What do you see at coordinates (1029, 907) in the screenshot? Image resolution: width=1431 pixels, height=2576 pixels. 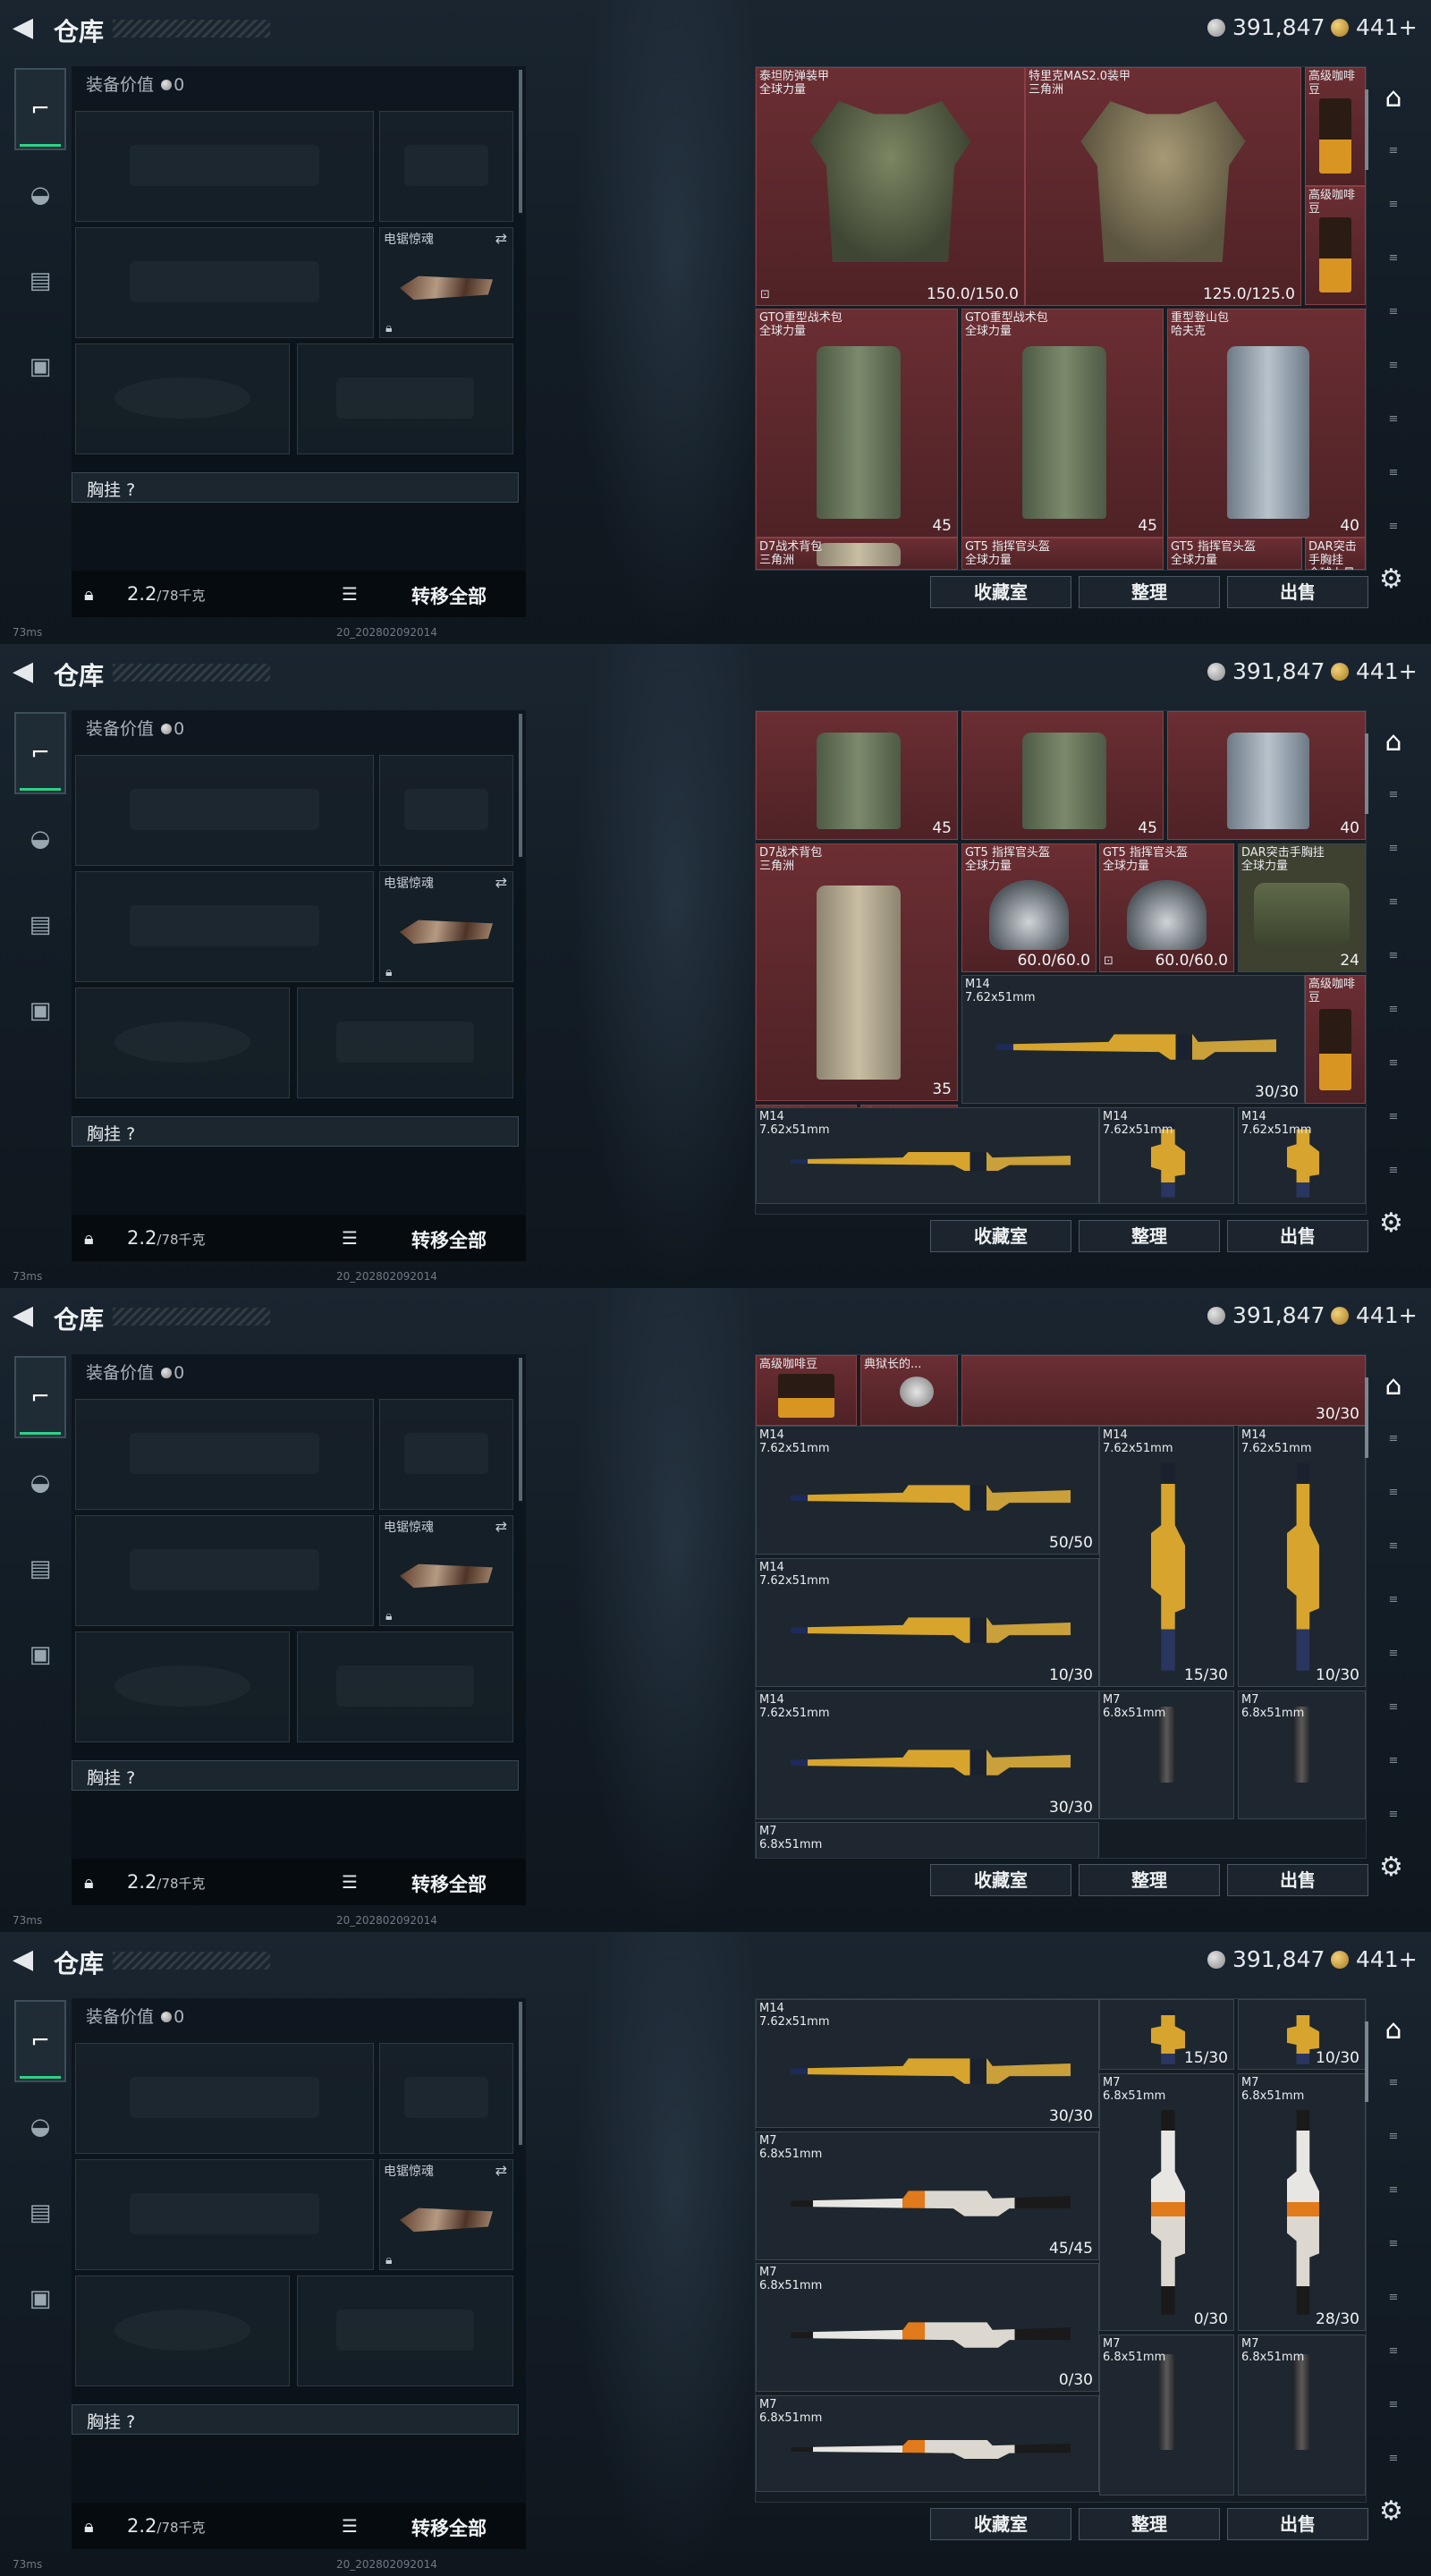 I see `stash-item: GT5 指挥官头盔 全球力量 60.0/60.0` at bounding box center [1029, 907].